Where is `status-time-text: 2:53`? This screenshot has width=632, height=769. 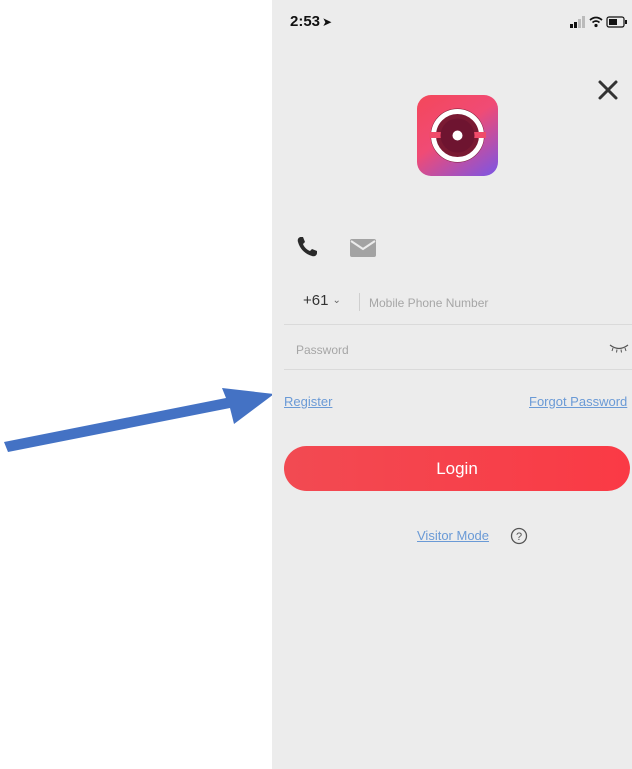
status-time-text: 2:53 is located at coordinates (305, 21).